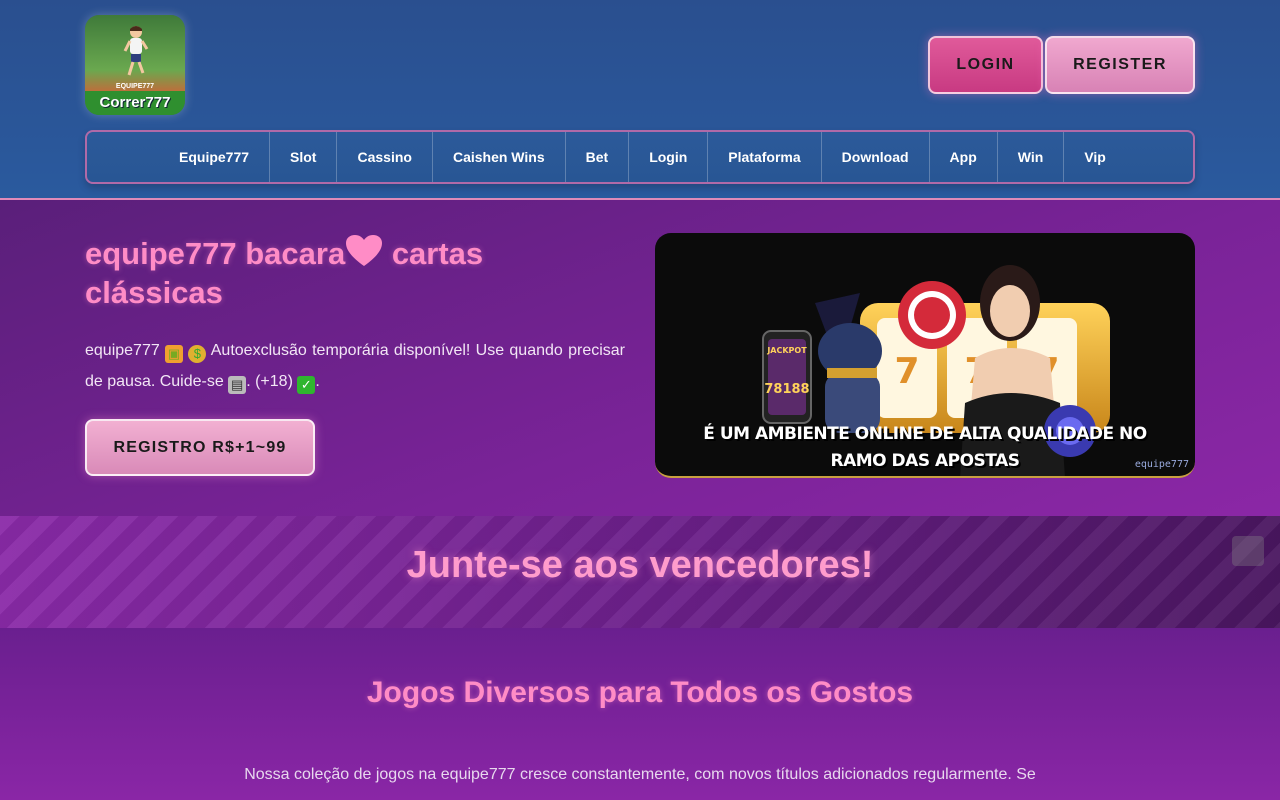 Image resolution: width=1280 pixels, height=800 pixels. I want to click on site-logo: EQUIPE777 Correr777, so click(135, 65).